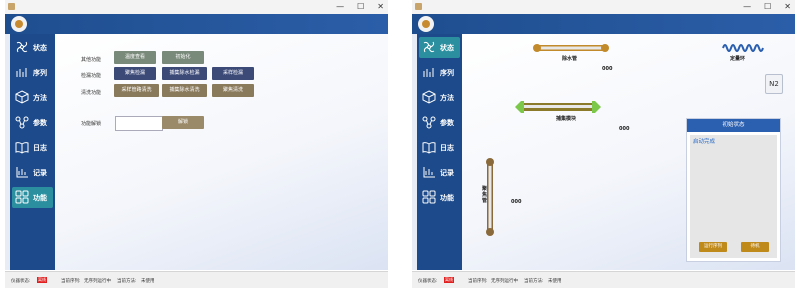  I want to click on trap-module-value: 000, so click(624, 129).